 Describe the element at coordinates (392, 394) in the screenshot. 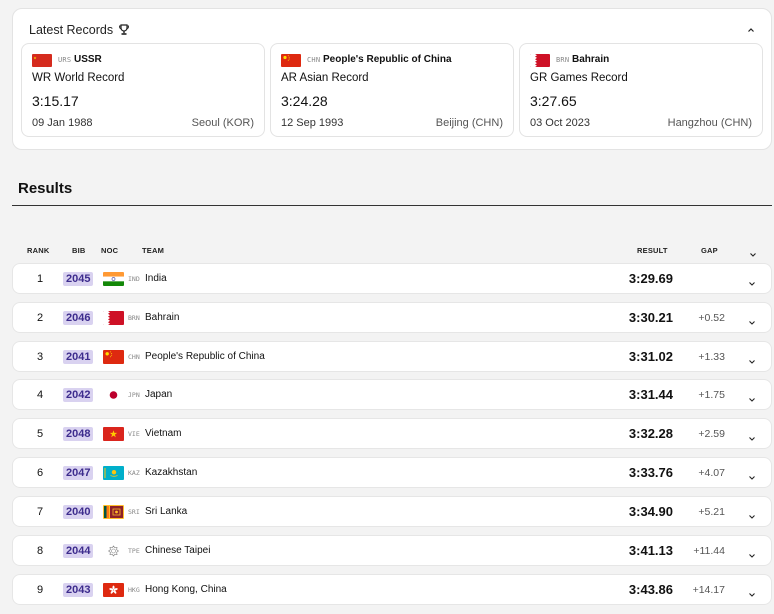

I see `table-row: 4 2042 JPN Japan 3:31.44 +1.75` at that location.